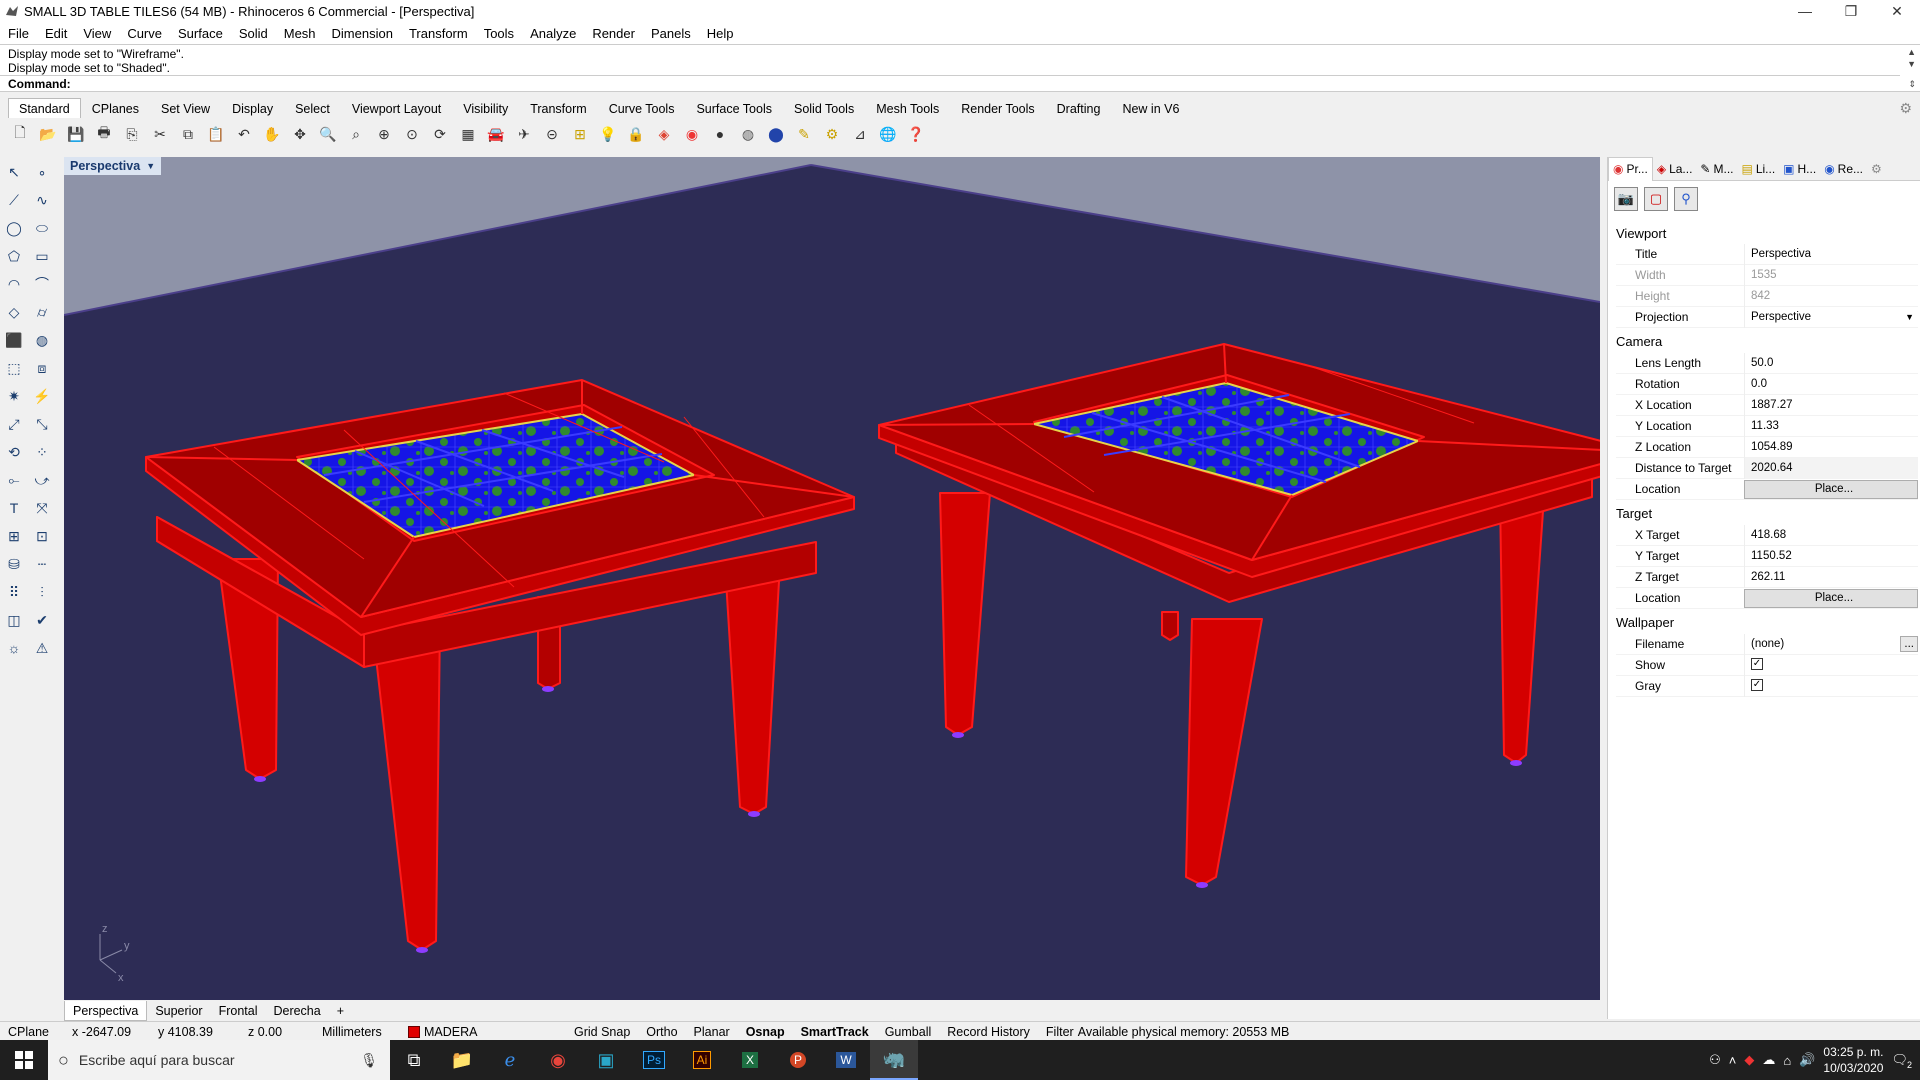 The image size is (1920, 1080). Describe the element at coordinates (1079, 108) in the screenshot. I see `tab-drafting: Drafting` at that location.